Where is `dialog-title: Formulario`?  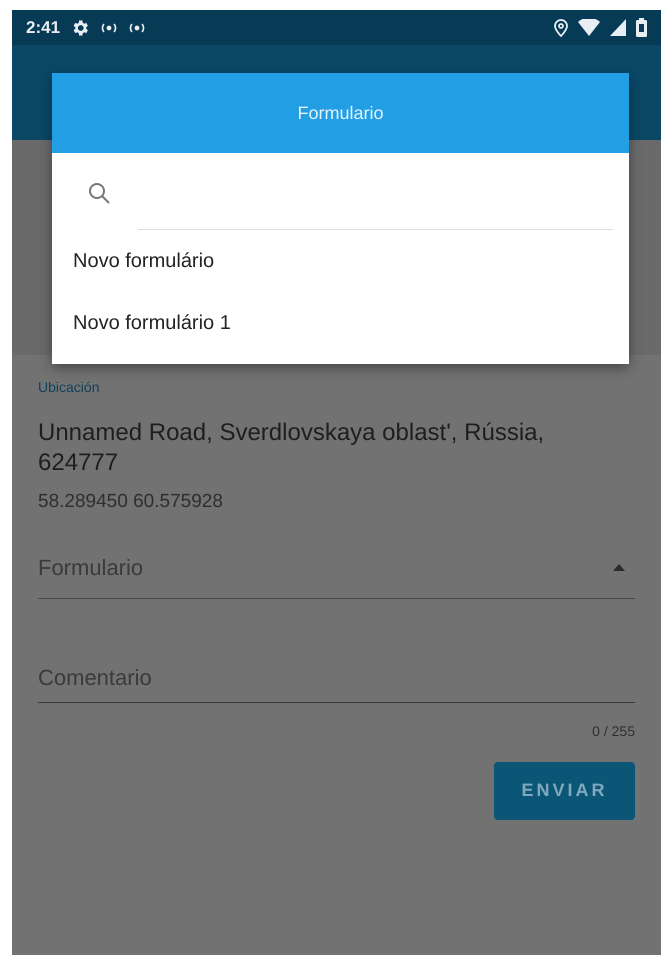
dialog-title: Formulario is located at coordinates (340, 113).